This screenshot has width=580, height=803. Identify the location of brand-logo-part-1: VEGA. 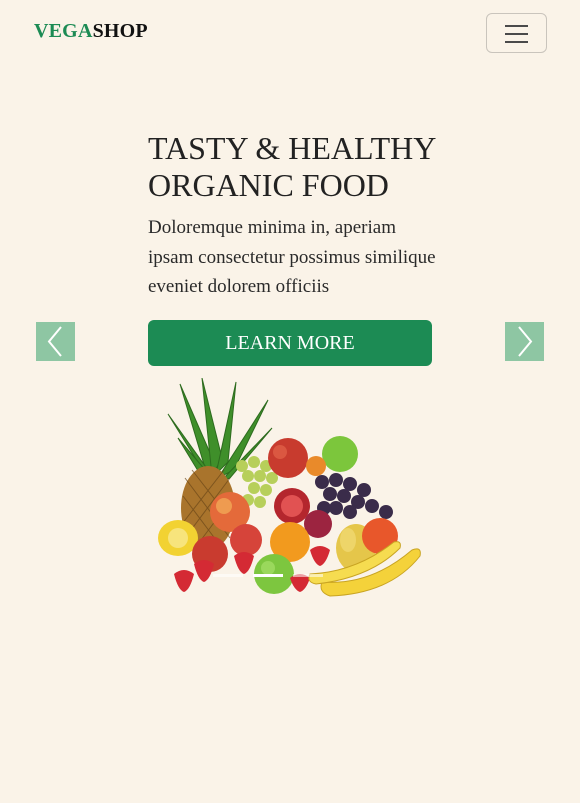
(63, 31).